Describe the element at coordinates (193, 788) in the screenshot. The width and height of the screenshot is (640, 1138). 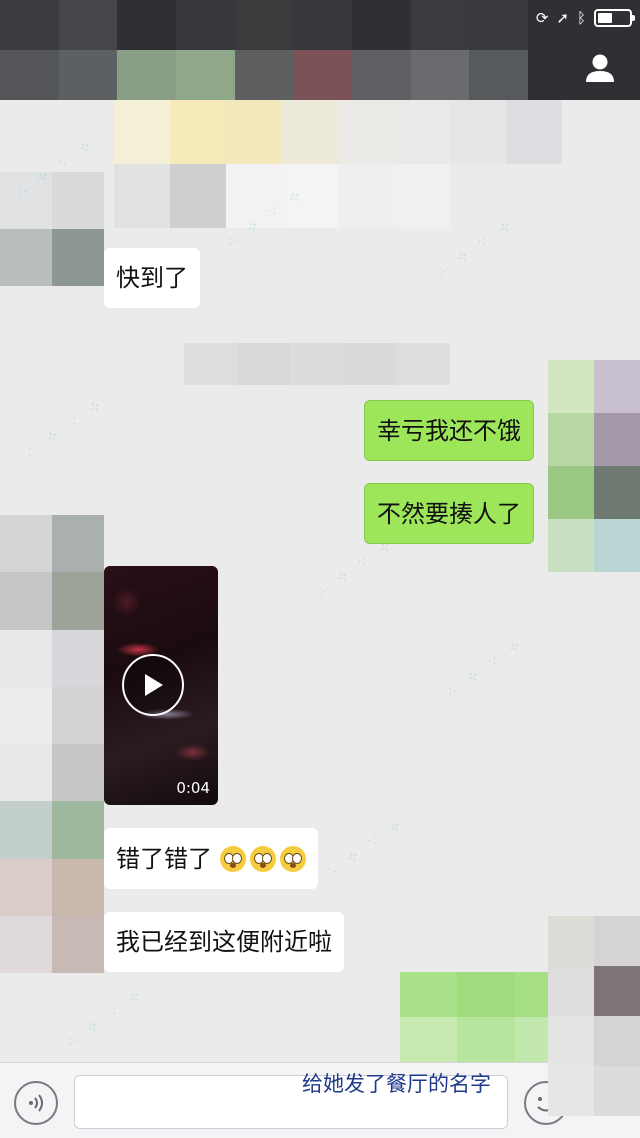
I see `video-duration: 0:04` at that location.